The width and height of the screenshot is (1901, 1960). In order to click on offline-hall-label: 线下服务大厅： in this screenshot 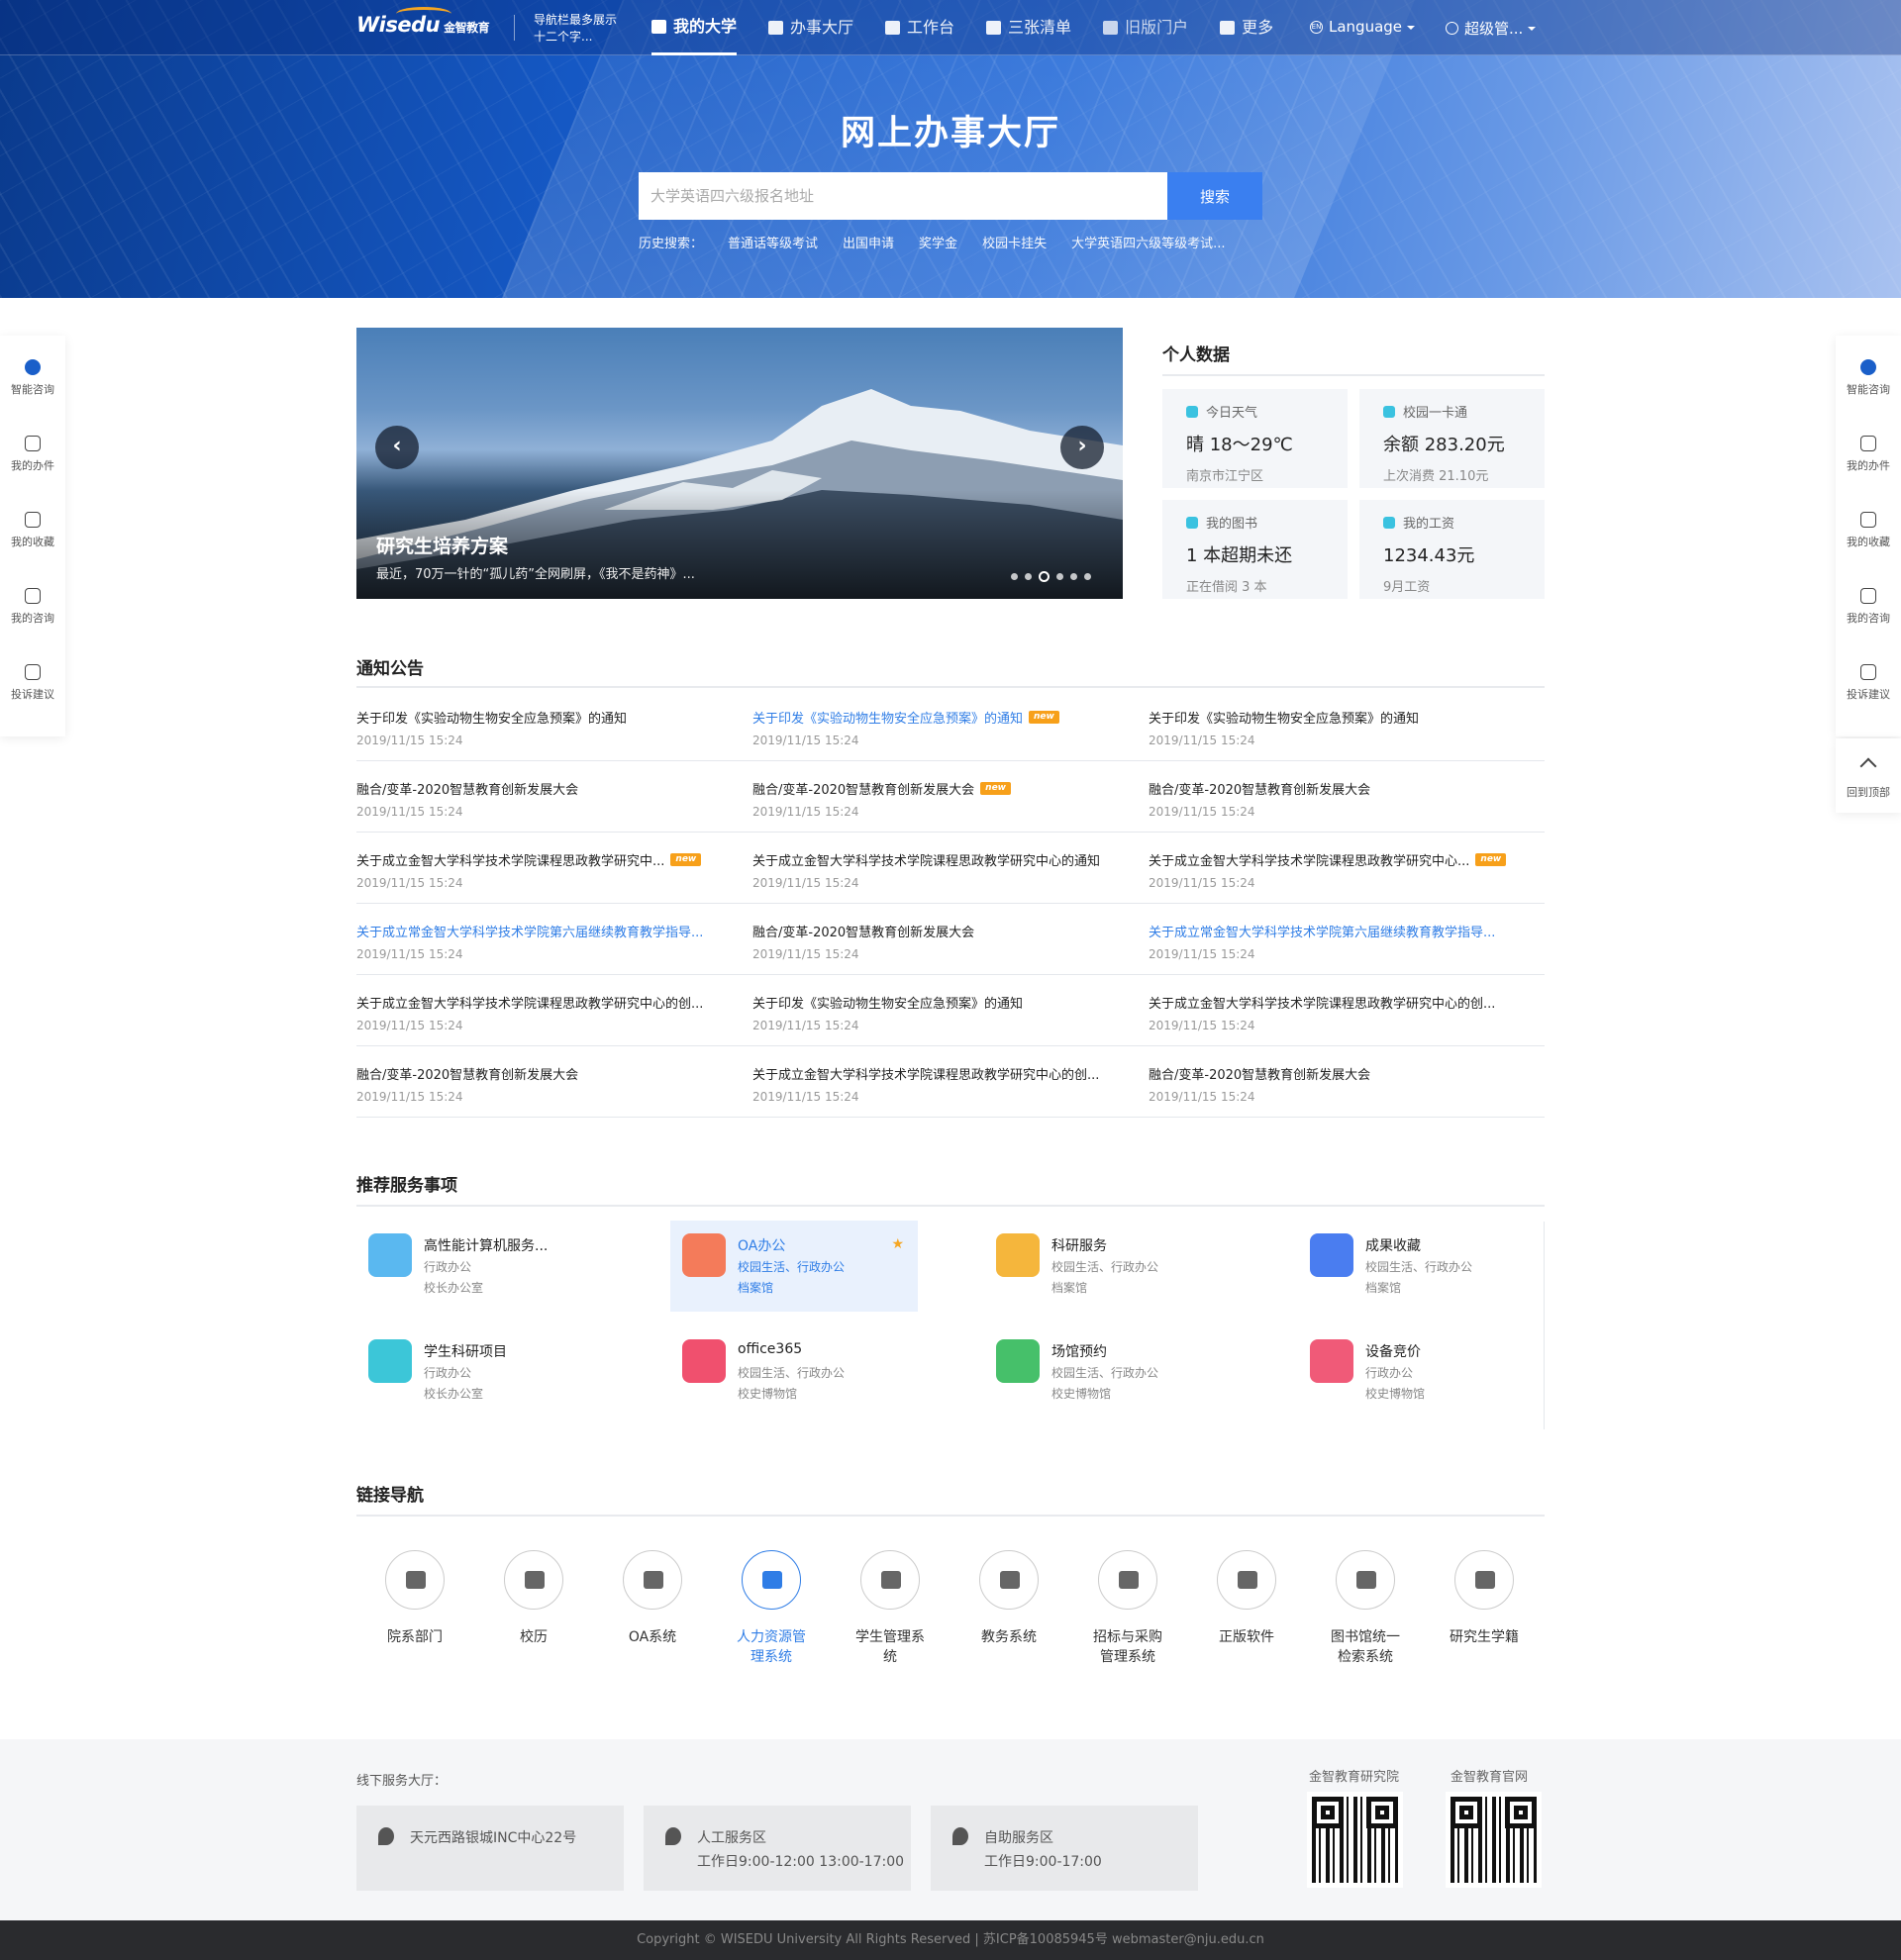, I will do `click(402, 1781)`.